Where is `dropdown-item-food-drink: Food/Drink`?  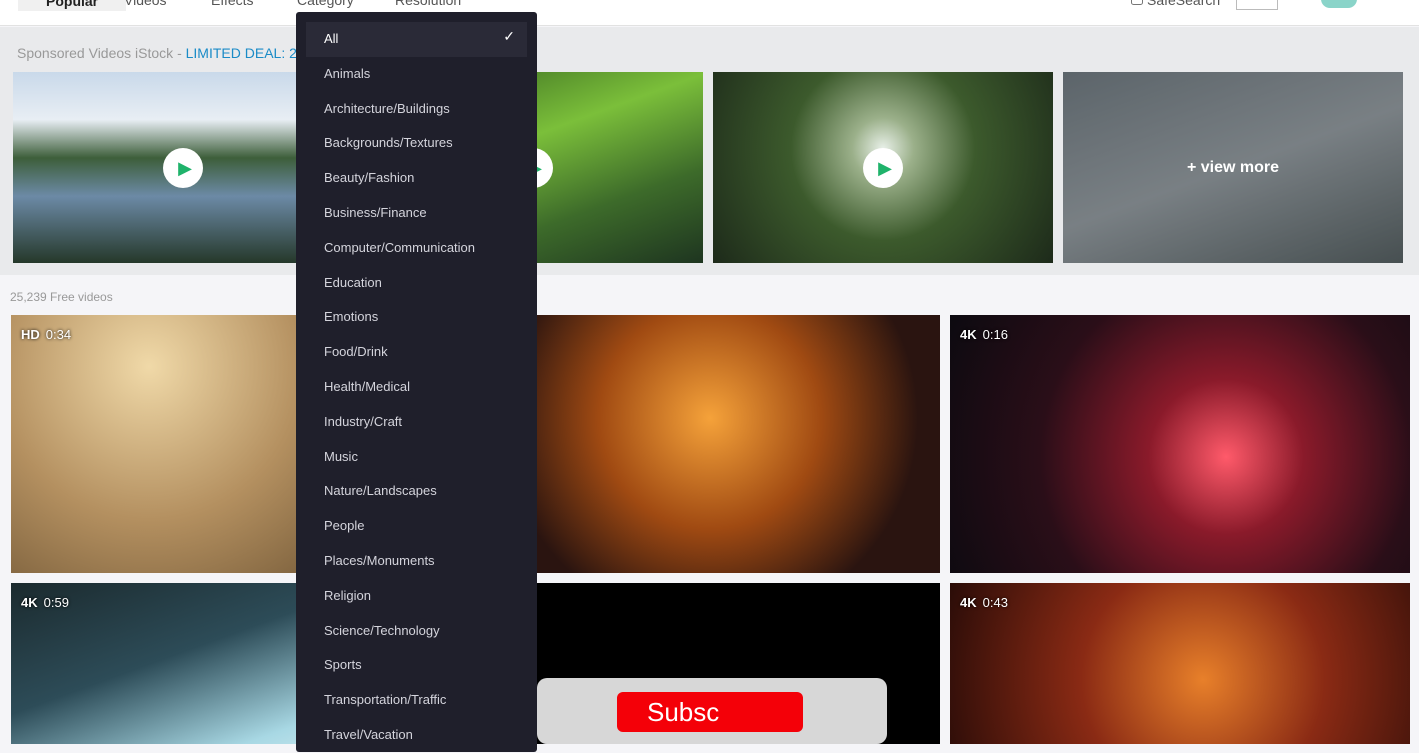 dropdown-item-food-drink: Food/Drink is located at coordinates (416, 352).